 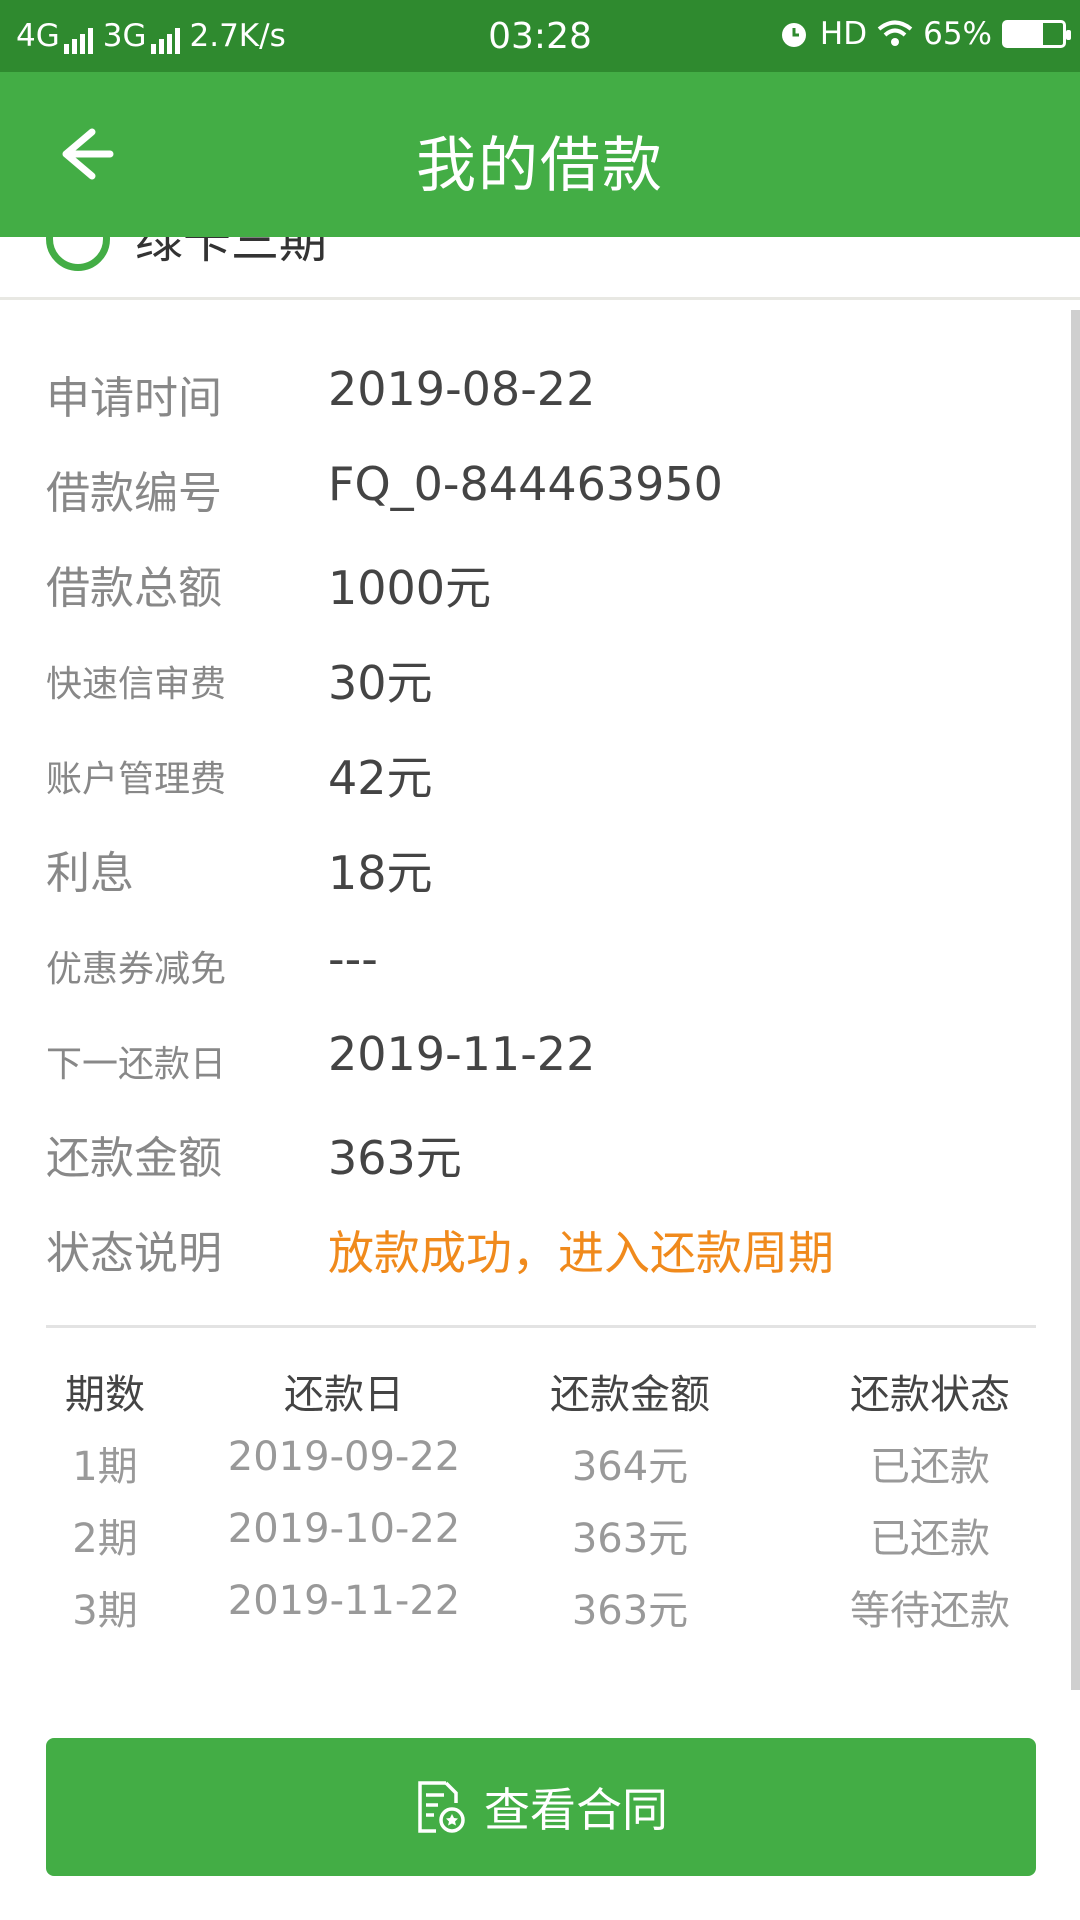 I want to click on battery-icon, so click(x=1036, y=34).